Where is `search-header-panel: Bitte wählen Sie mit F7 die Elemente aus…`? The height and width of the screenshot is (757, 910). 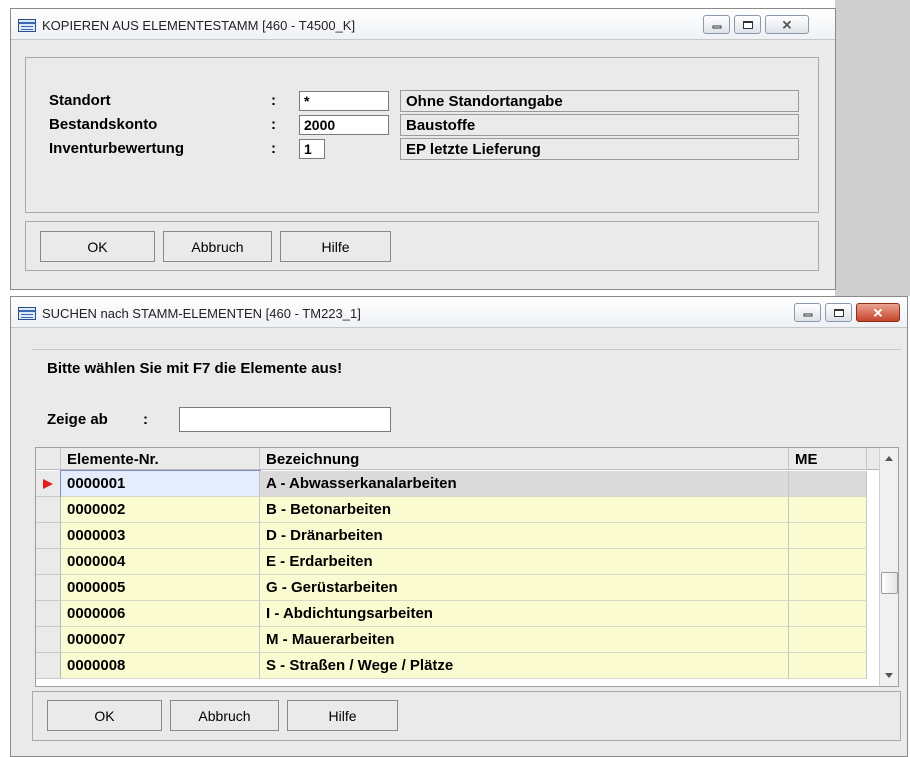 search-header-panel: Bitte wählen Sie mit F7 die Elemente aus… is located at coordinates (466, 397).